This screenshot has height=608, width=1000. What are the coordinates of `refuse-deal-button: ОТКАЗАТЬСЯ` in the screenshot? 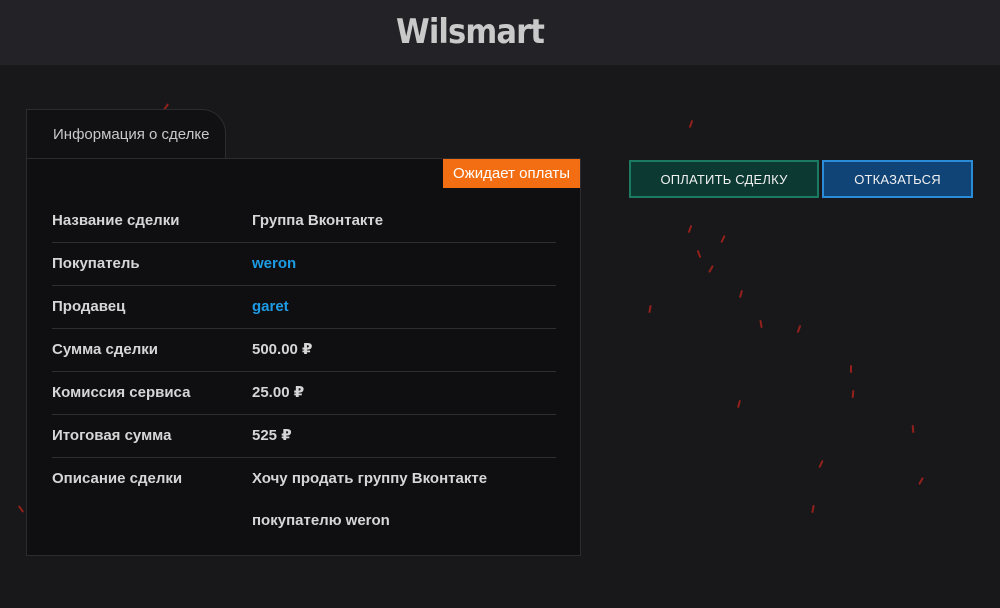 It's located at (897, 179).